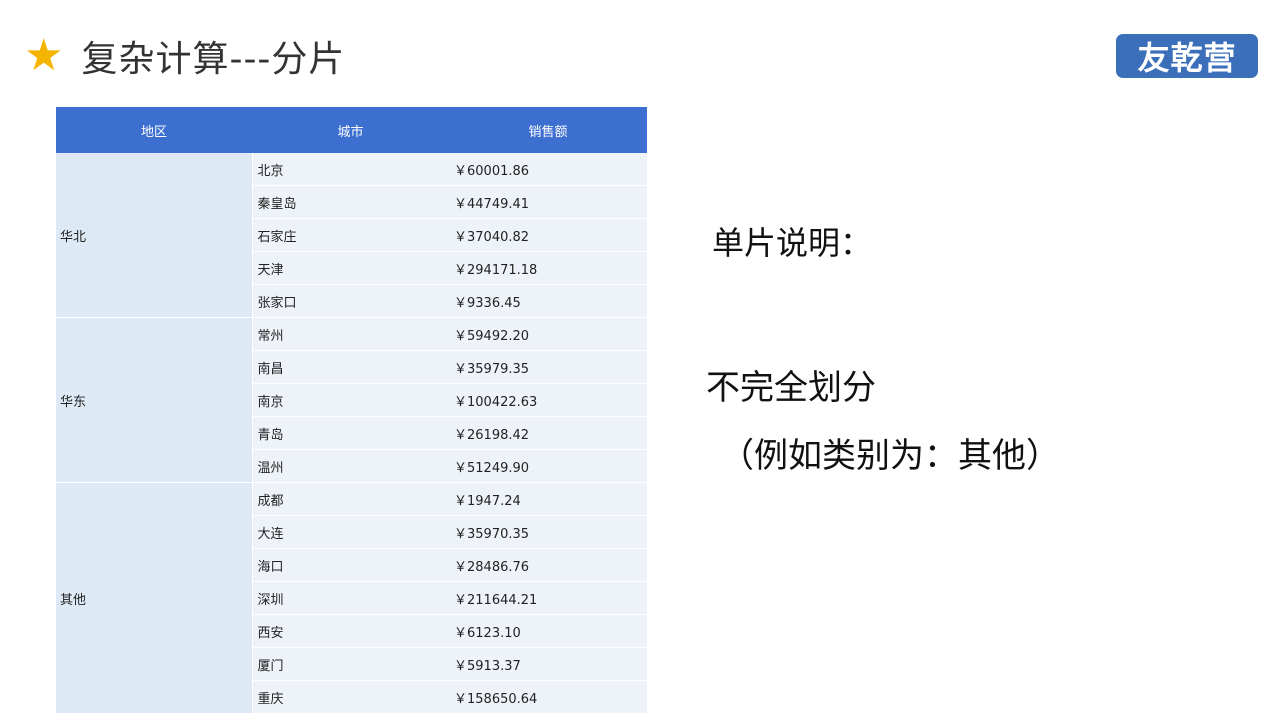 The image size is (1280, 720). What do you see at coordinates (791, 388) in the screenshot?
I see `slice-description-main: 不完全划分` at bounding box center [791, 388].